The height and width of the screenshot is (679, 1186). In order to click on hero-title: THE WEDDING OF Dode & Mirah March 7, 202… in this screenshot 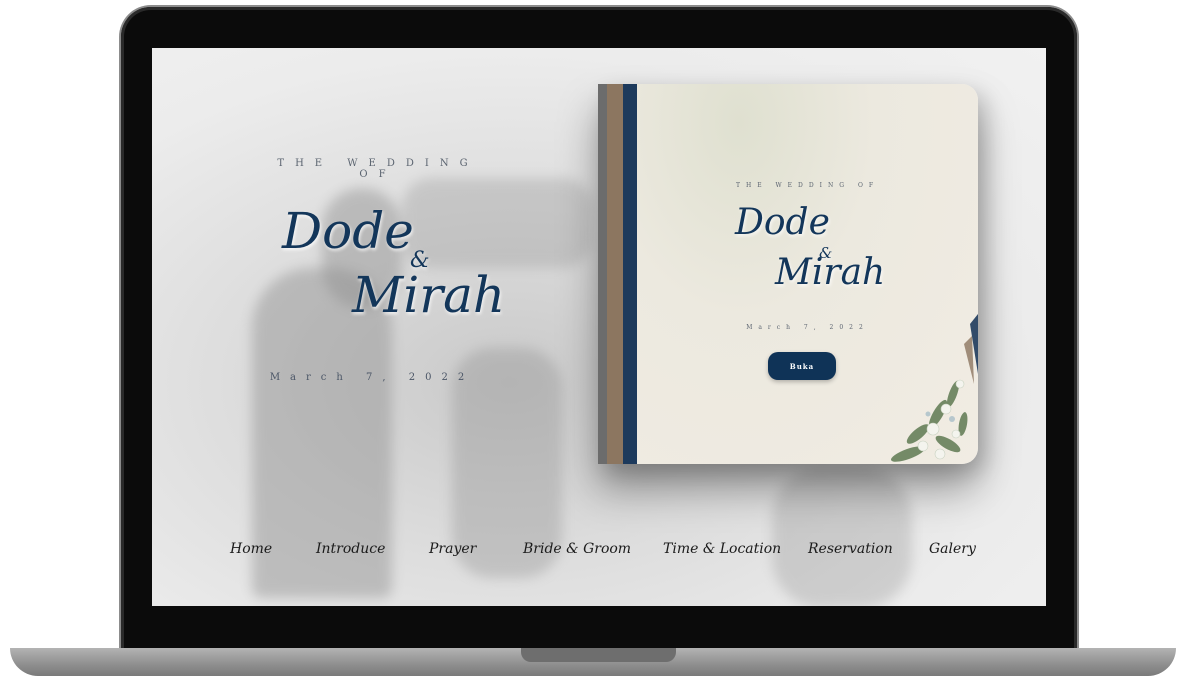, I will do `click(374, 270)`.